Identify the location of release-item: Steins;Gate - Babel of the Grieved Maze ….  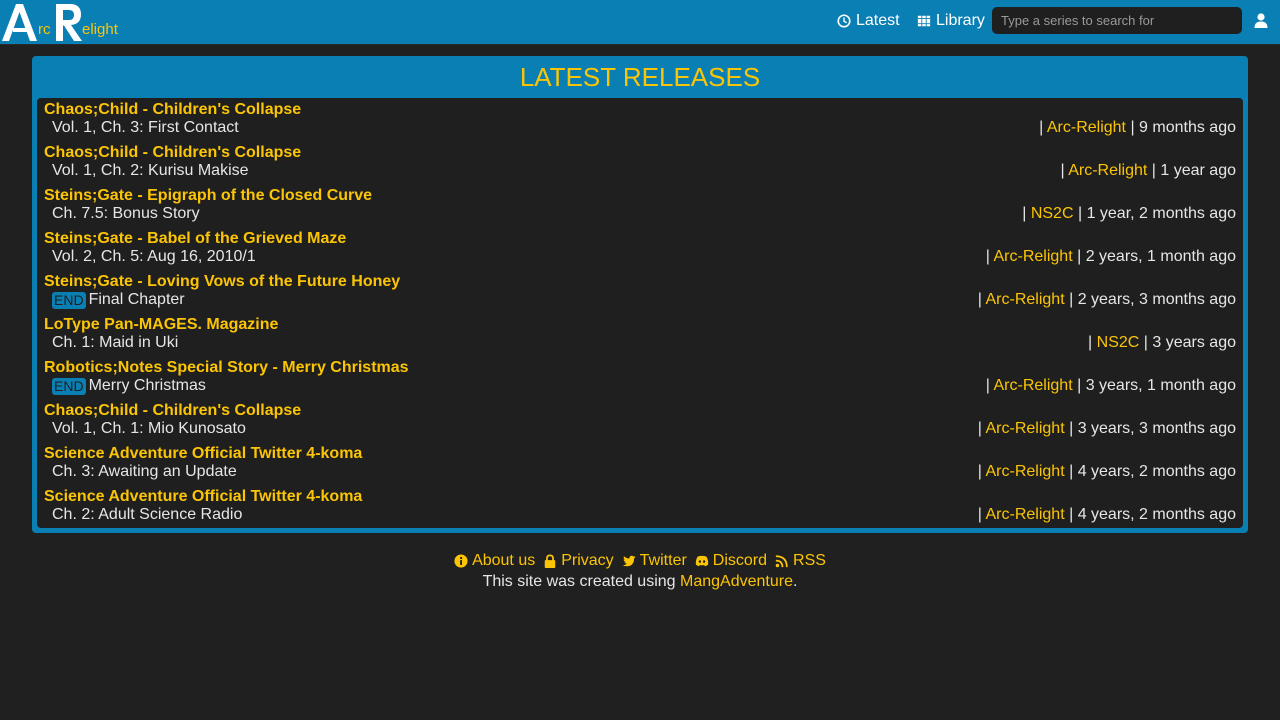
(640, 248).